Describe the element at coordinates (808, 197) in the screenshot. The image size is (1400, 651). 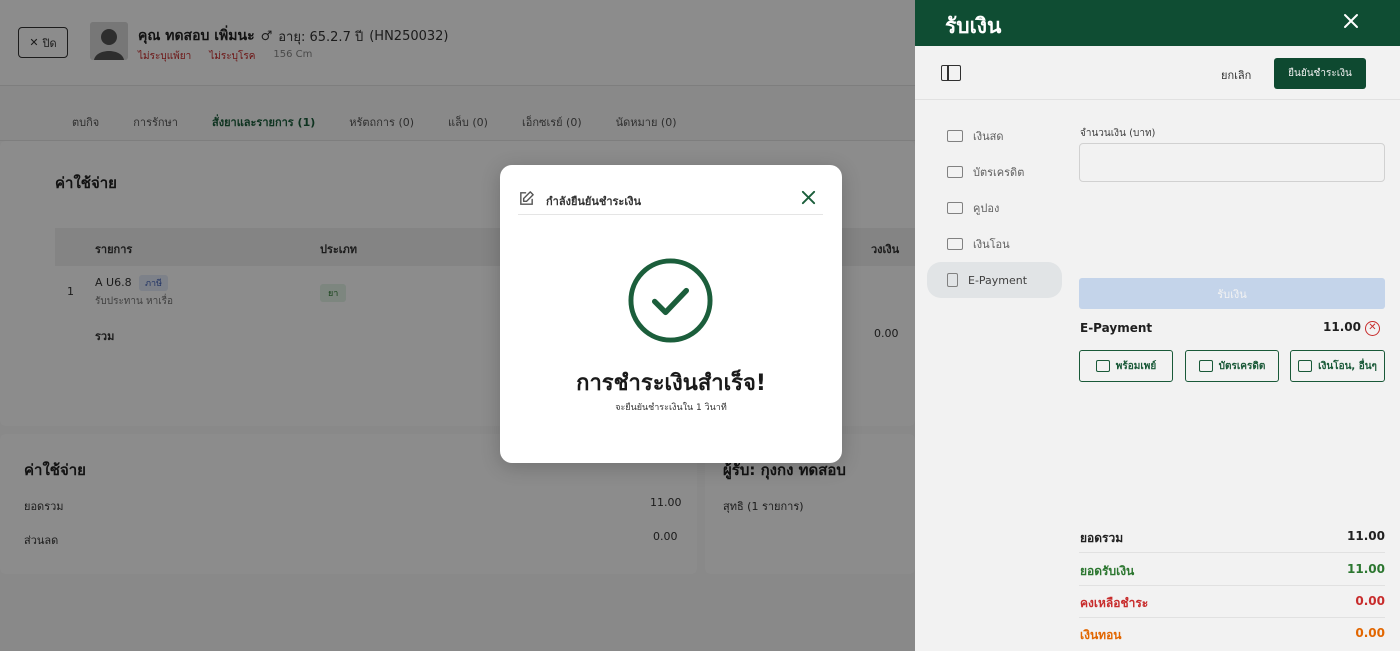
I see `modal-close-icon` at that location.